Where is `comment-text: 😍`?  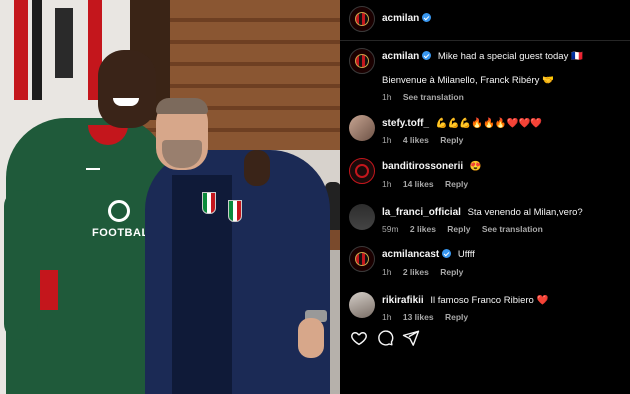
comment-text: 😍 is located at coordinates (475, 166).